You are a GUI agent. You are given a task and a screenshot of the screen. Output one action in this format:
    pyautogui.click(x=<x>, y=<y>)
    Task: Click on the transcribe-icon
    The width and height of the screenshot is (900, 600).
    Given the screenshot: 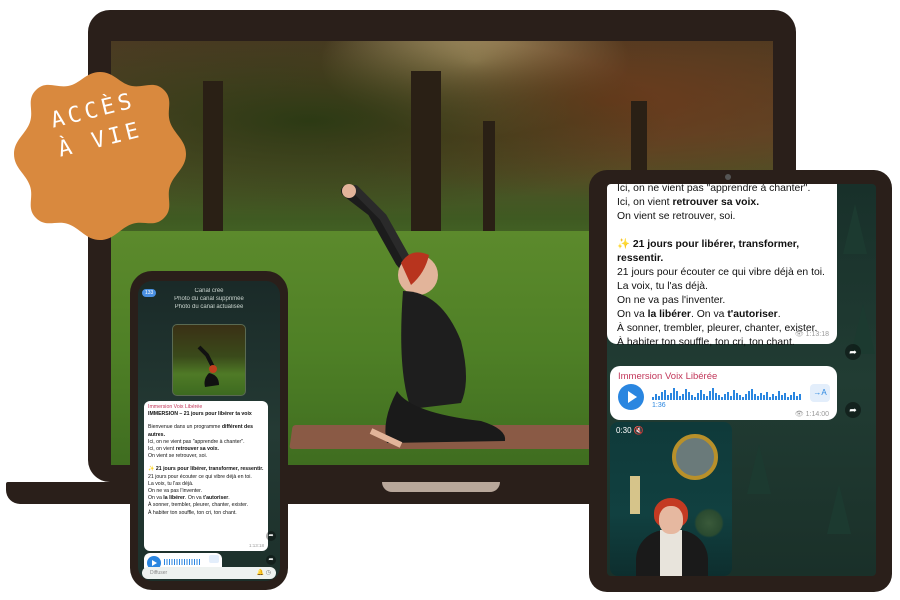 What is the action you would take?
    pyautogui.click(x=214, y=559)
    